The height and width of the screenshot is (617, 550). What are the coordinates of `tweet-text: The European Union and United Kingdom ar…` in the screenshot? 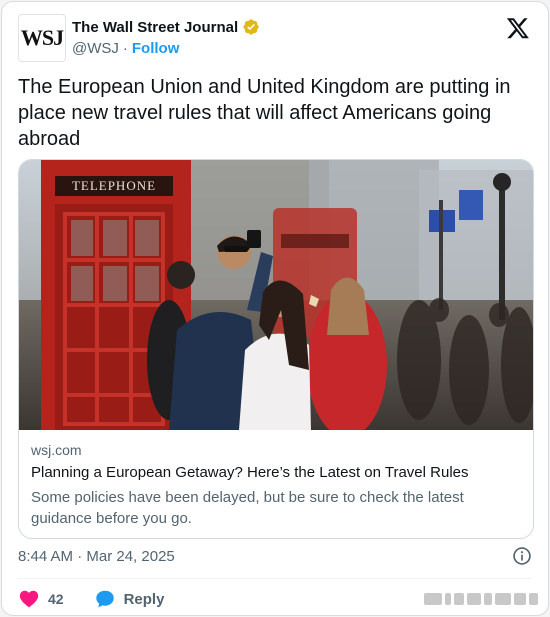 It's located at (264, 113).